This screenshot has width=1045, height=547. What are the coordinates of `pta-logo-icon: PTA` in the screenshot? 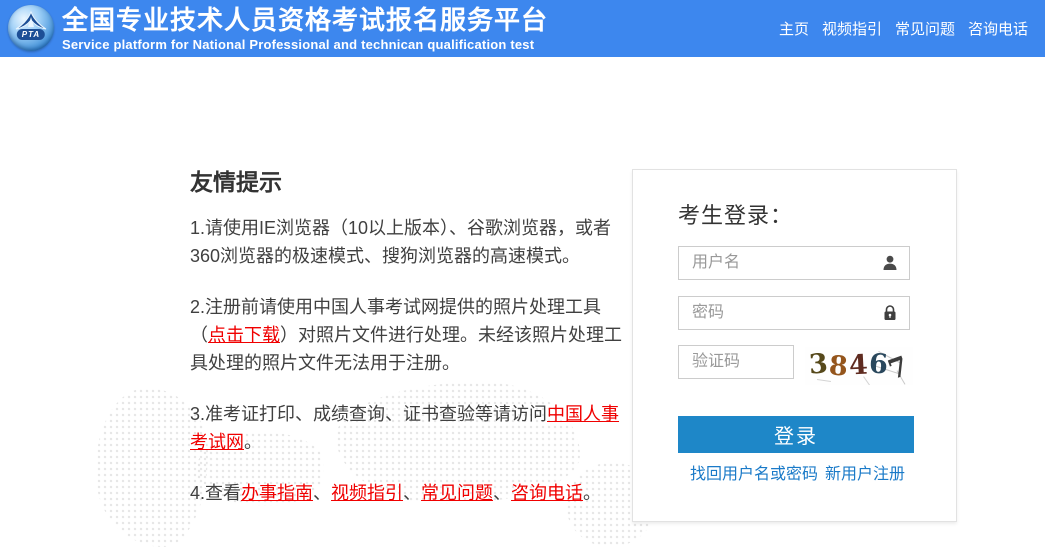 It's located at (31, 28).